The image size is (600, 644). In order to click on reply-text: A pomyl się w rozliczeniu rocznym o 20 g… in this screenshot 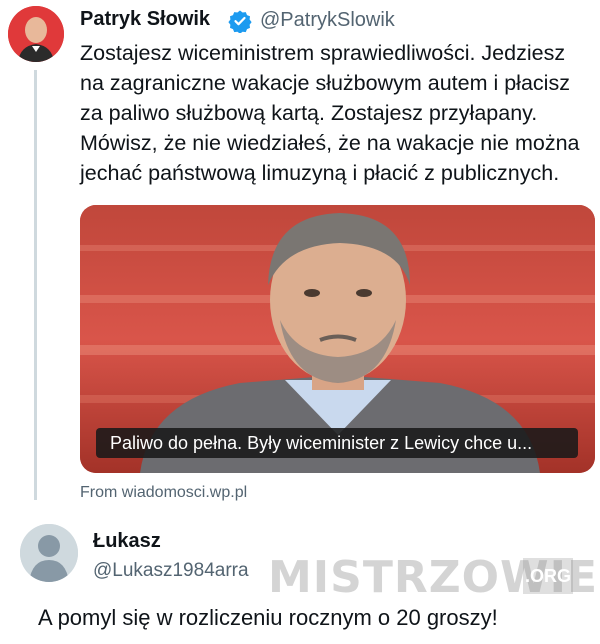, I will do `click(268, 617)`.